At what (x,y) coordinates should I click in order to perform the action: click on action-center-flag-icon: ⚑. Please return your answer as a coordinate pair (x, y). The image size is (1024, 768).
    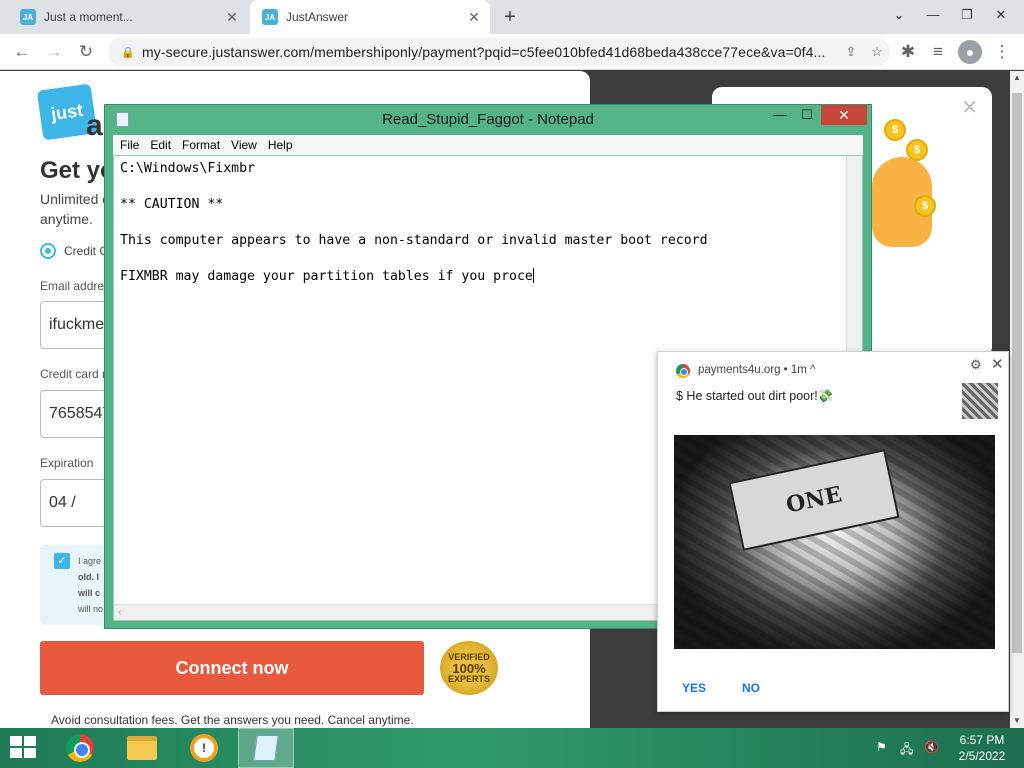
    Looking at the image, I should click on (881, 747).